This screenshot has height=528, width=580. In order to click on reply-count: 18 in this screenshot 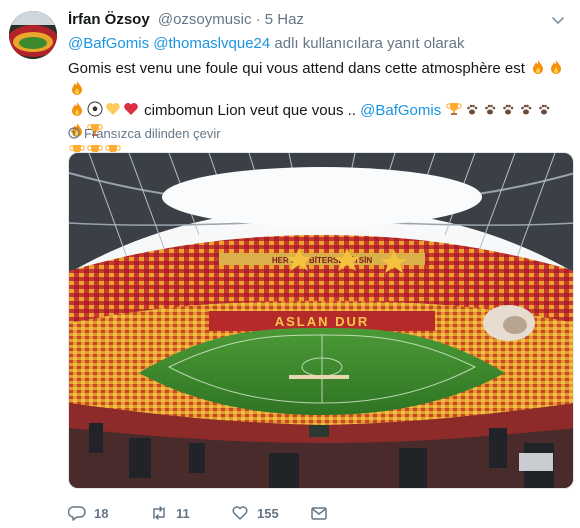, I will do `click(101, 513)`.